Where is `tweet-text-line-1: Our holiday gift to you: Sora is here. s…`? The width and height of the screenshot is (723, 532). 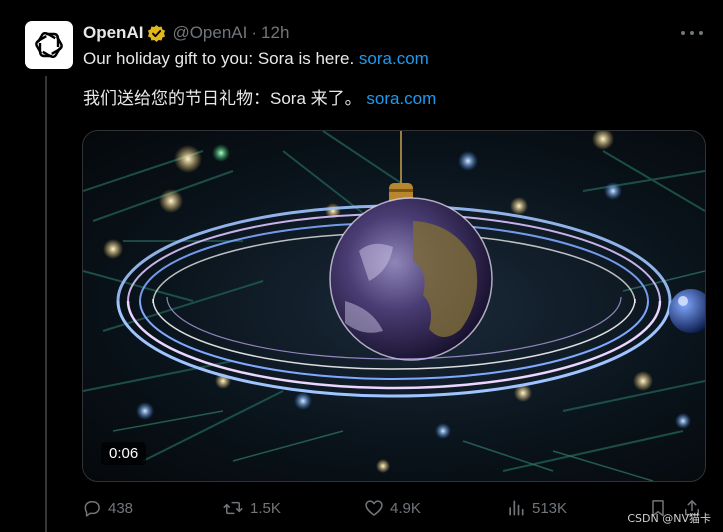
tweet-text-line-1: Our holiday gift to you: Sora is here. s… is located at coordinates (256, 59).